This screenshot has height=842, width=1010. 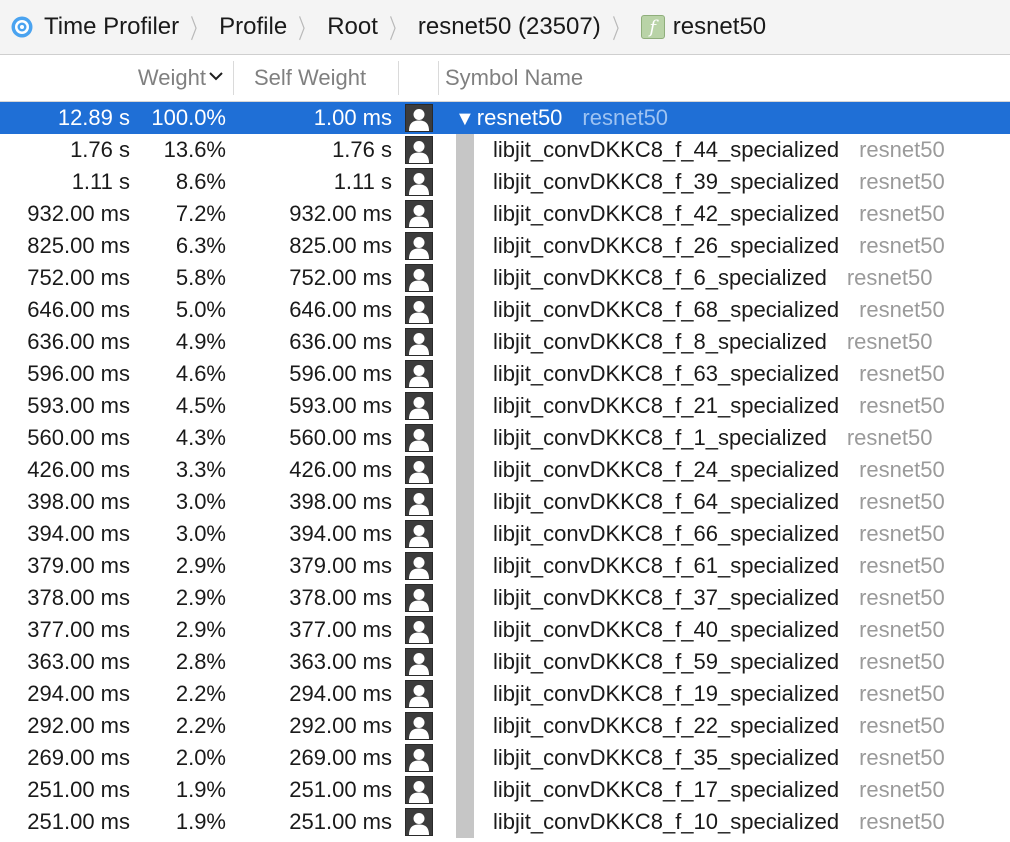 What do you see at coordinates (200, 277) in the screenshot?
I see `weight-percent: 5.8%` at bounding box center [200, 277].